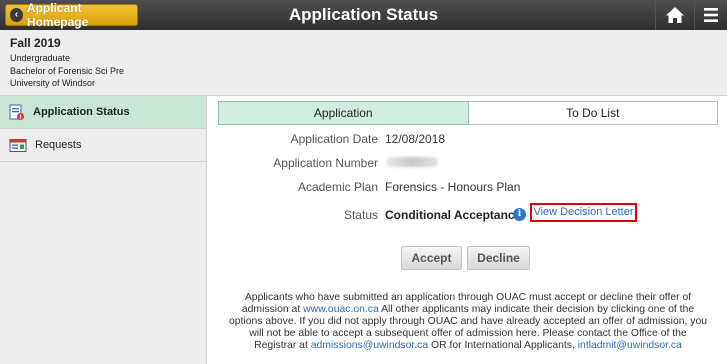 This screenshot has height=364, width=727. I want to click on requests-icon, so click(18, 145).